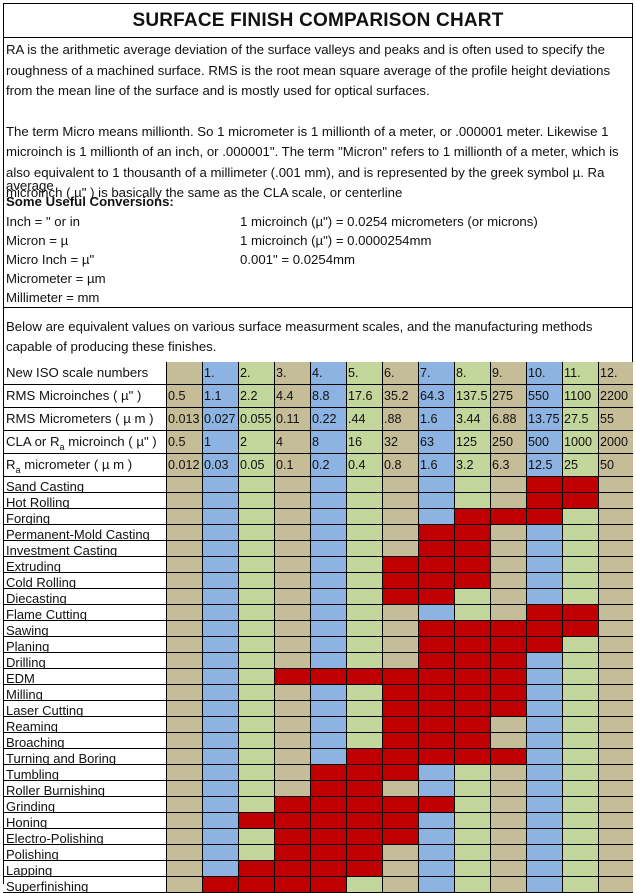  What do you see at coordinates (436, 419) in the screenshot?
I see `scale-value-cell: 1.6` at bounding box center [436, 419].